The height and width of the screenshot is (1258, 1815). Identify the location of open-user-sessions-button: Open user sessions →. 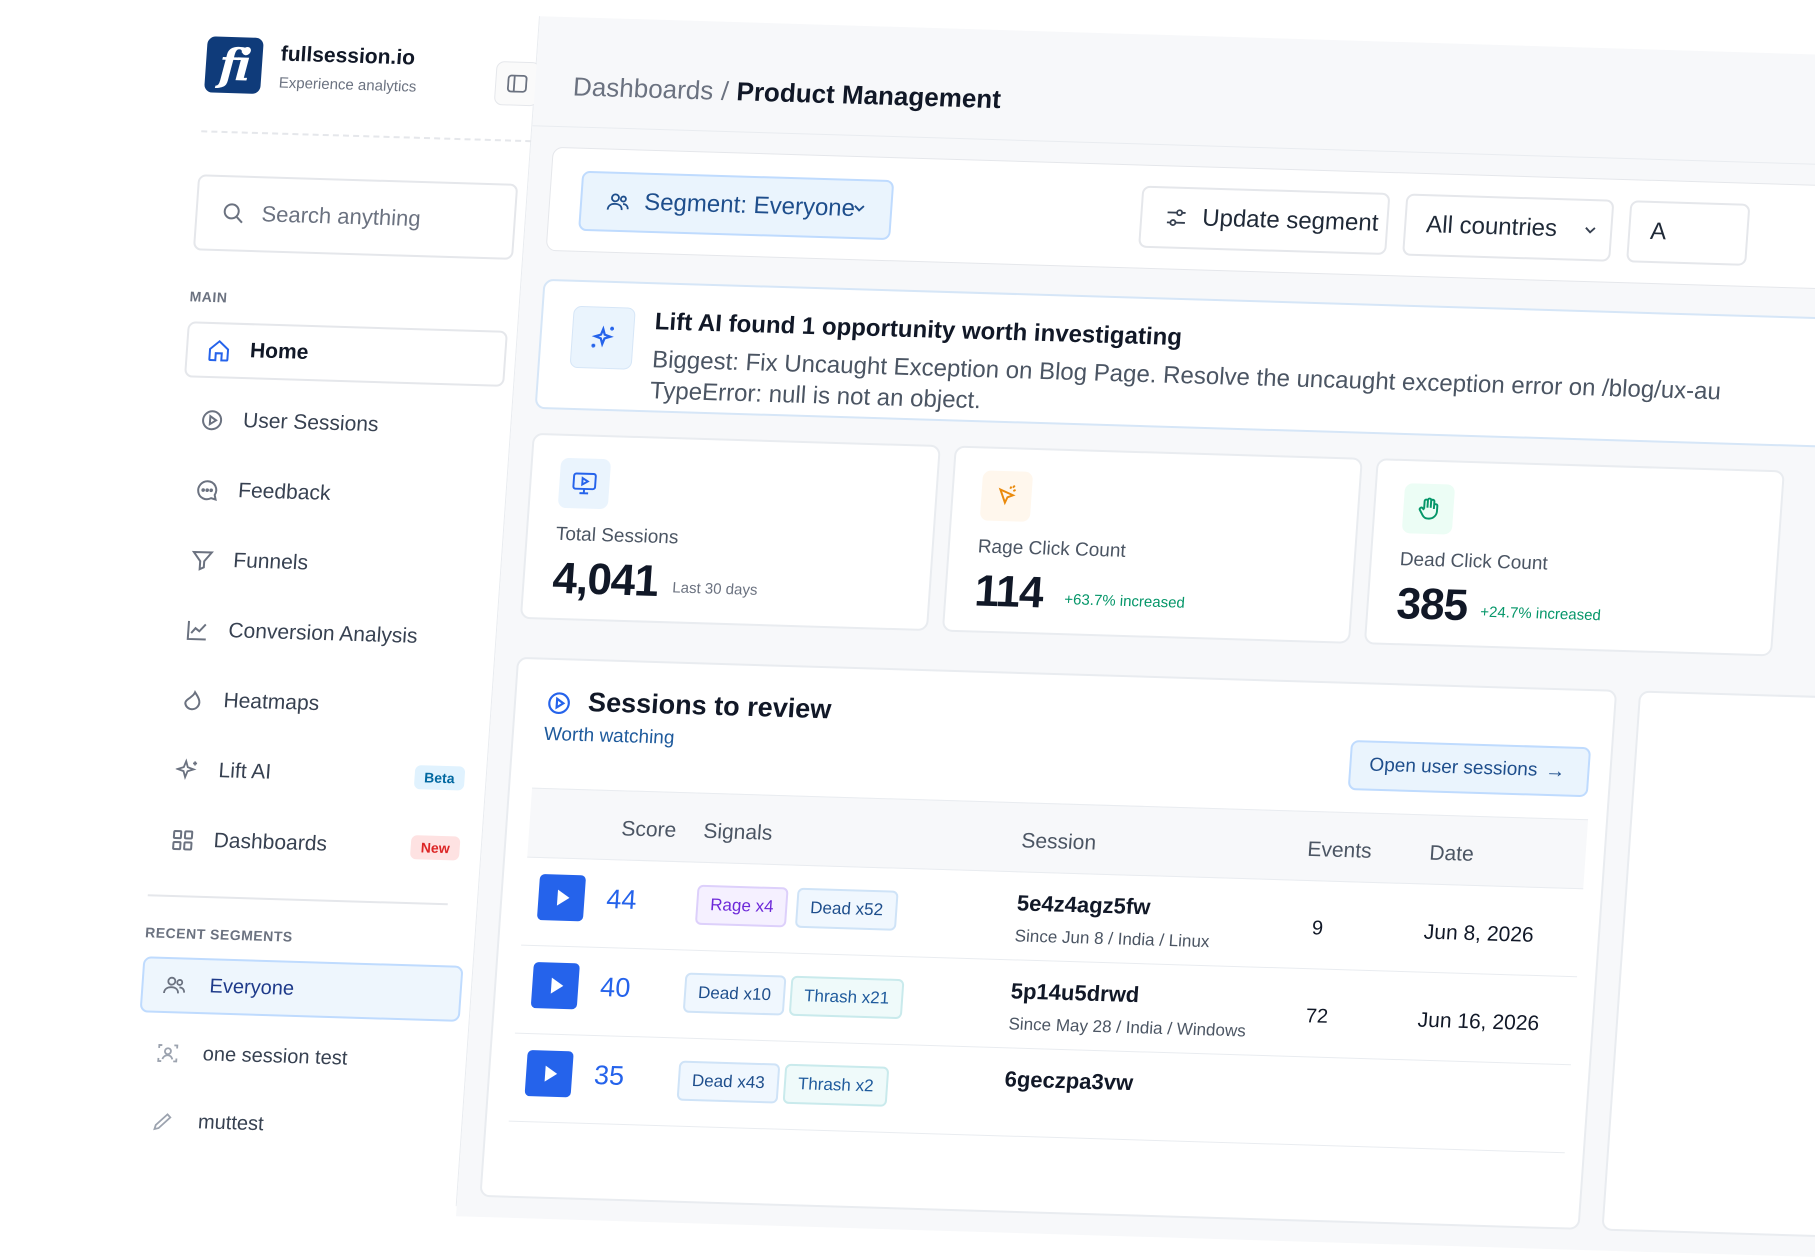
(1469, 769).